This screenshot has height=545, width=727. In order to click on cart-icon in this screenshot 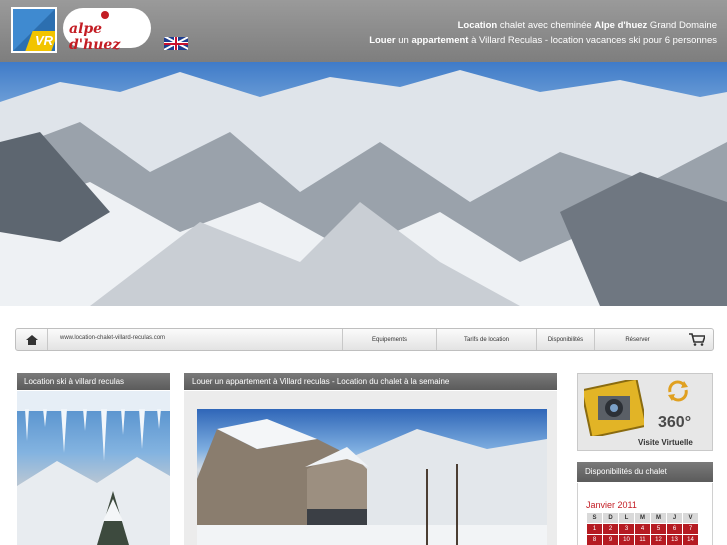, I will do `click(698, 342)`.